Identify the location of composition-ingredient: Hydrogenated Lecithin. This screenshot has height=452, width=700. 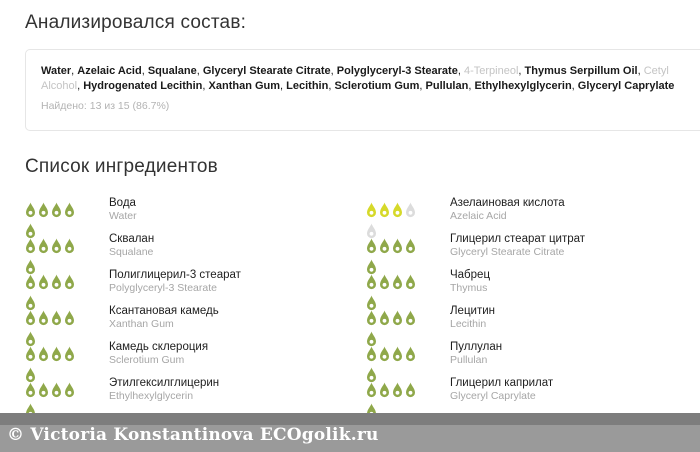
(143, 86).